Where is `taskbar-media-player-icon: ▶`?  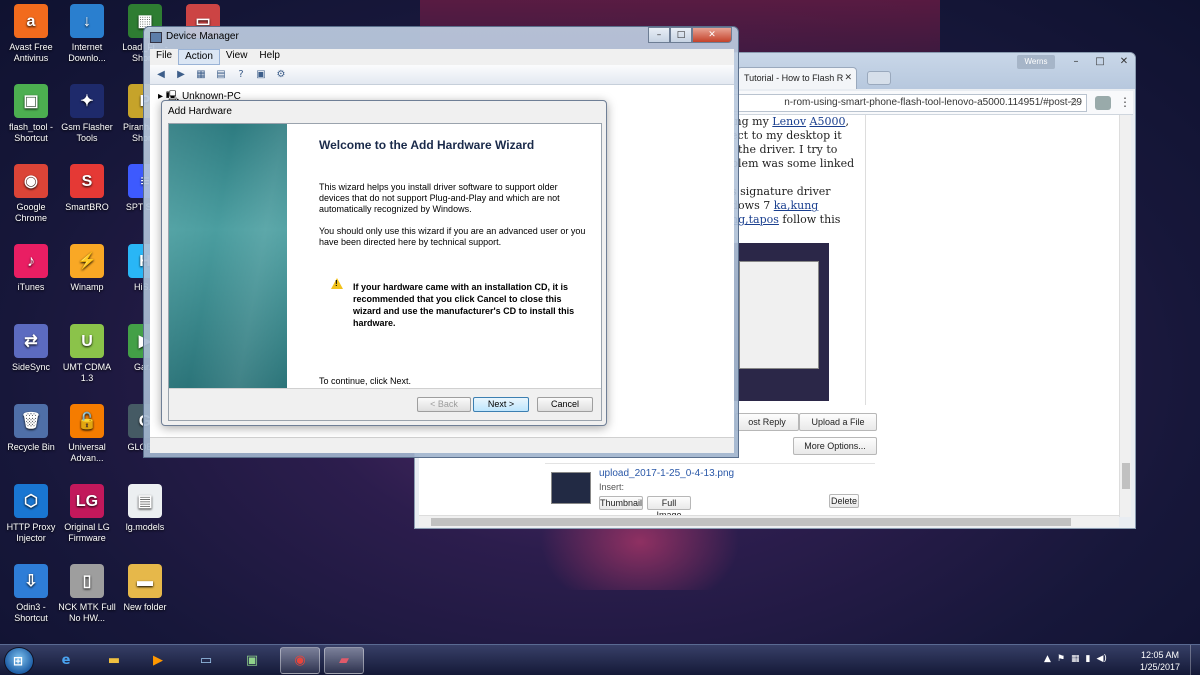 taskbar-media-player-icon: ▶ is located at coordinates (158, 660).